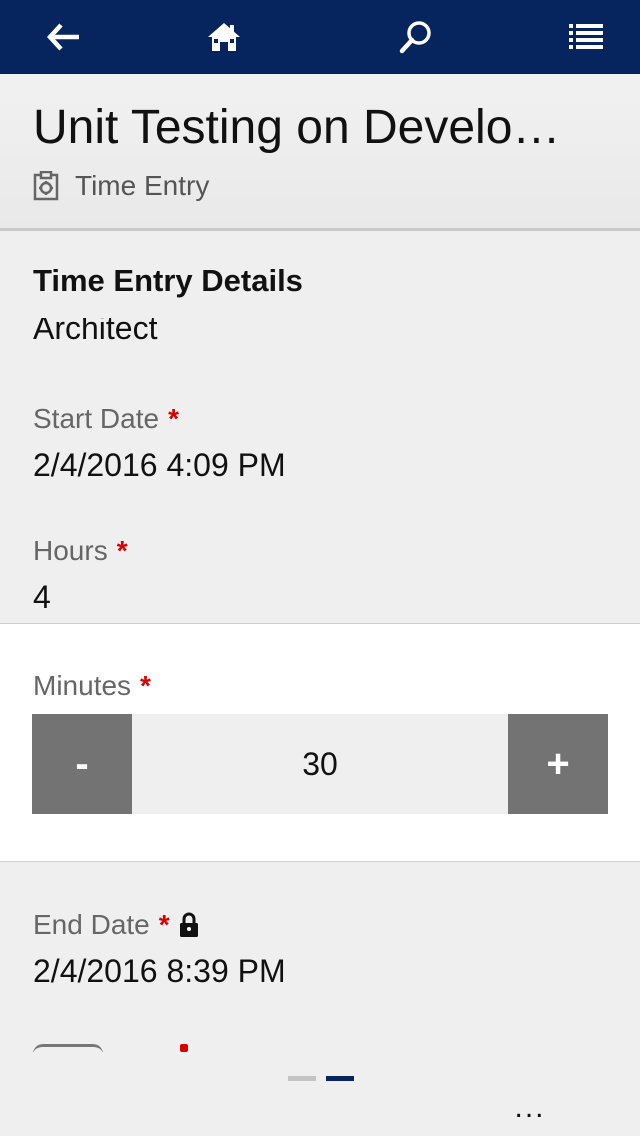 The height and width of the screenshot is (1136, 640). Describe the element at coordinates (159, 971) in the screenshot. I see `end-date-value: 2/4/2016 8:39 PM` at that location.